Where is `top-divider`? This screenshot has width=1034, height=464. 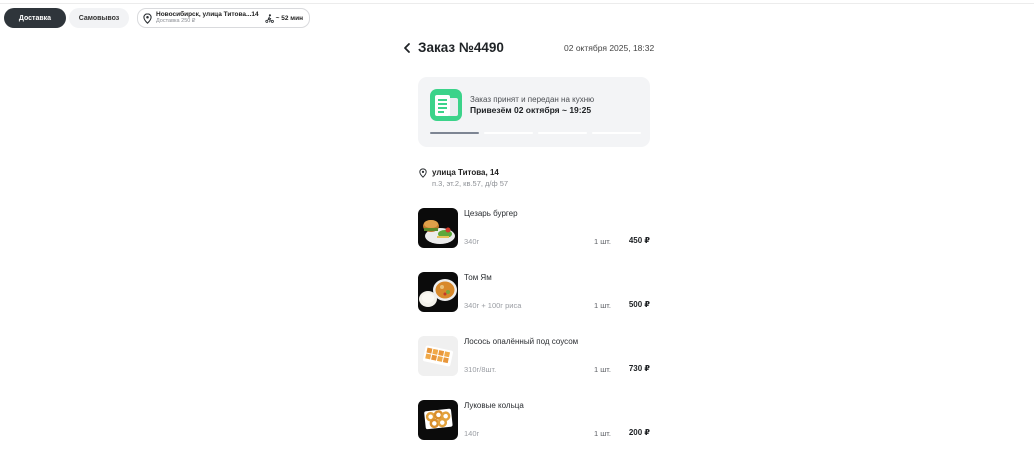 top-divider is located at coordinates (517, 3).